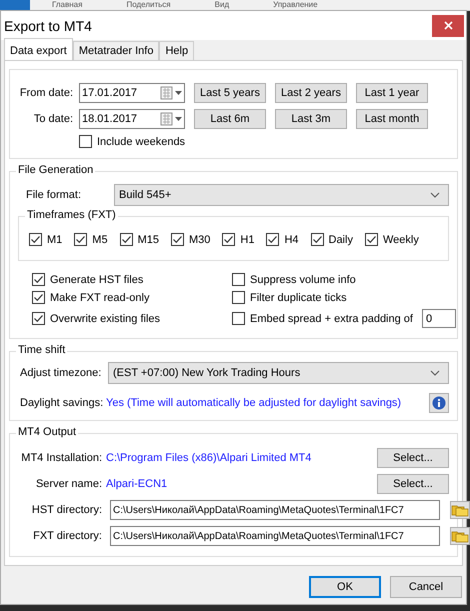 Image resolution: width=470 pixels, height=611 pixels. What do you see at coordinates (45, 93) in the screenshot?
I see `field-label: From date:` at bounding box center [45, 93].